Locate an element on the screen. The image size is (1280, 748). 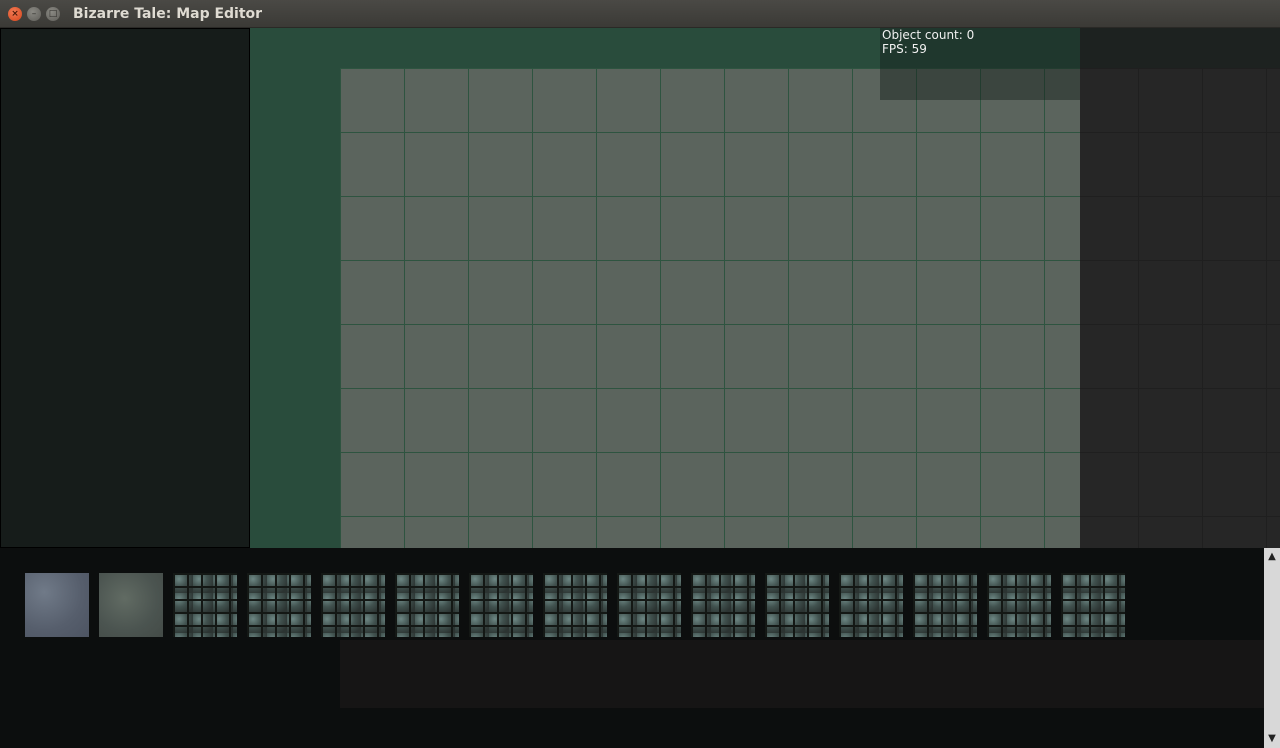
title-bar: × – □ Bizarre Tale: Map Editor is located at coordinates (640, 14).